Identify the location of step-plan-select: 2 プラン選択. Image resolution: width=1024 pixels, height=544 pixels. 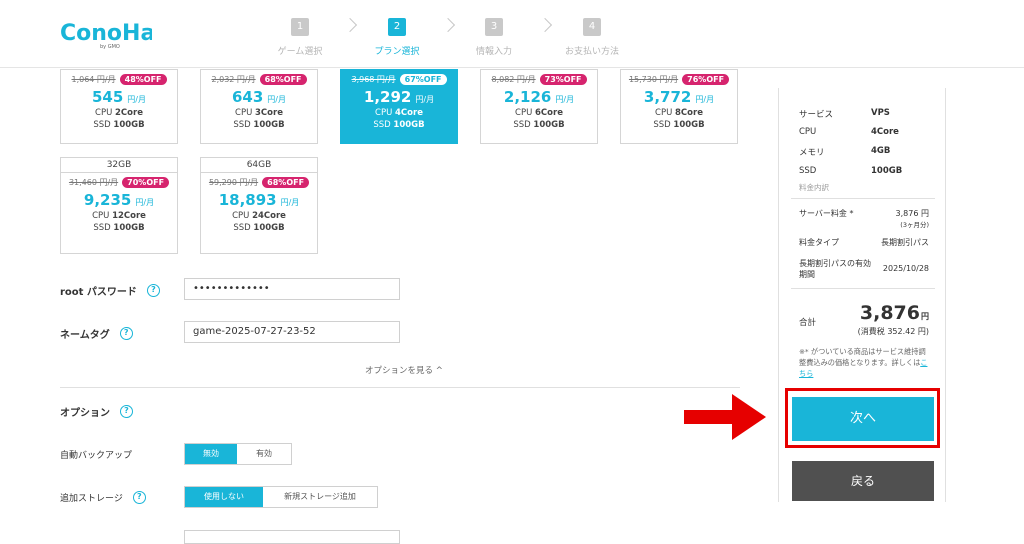
(397, 35).